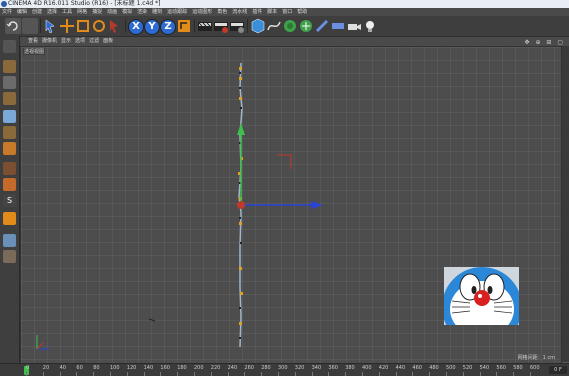 This screenshot has width=569, height=376. What do you see at coordinates (257, 12) in the screenshot?
I see `menu-item-15: 插件` at bounding box center [257, 12].